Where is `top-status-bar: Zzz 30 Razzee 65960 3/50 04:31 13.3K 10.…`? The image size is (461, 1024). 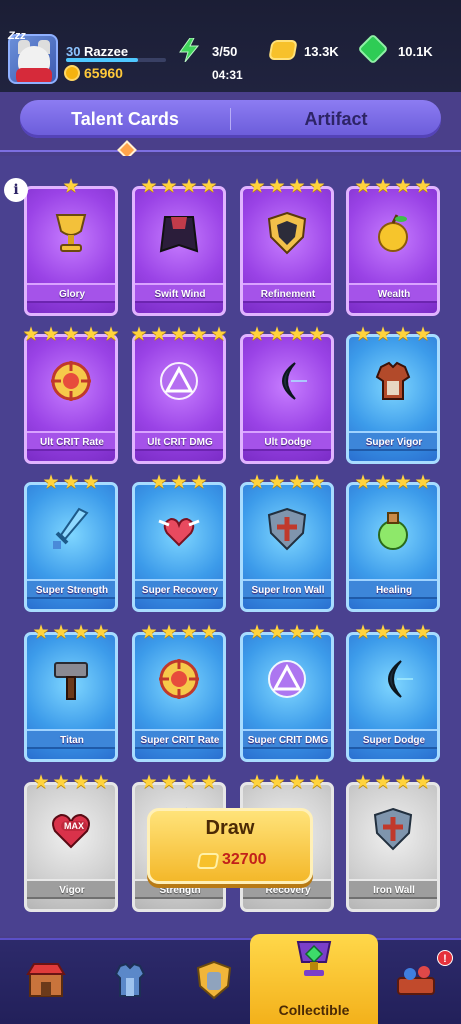
top-status-bar: Zzz 30 Razzee 65960 3/50 04:31 13.3K 10.… is located at coordinates (230, 46).